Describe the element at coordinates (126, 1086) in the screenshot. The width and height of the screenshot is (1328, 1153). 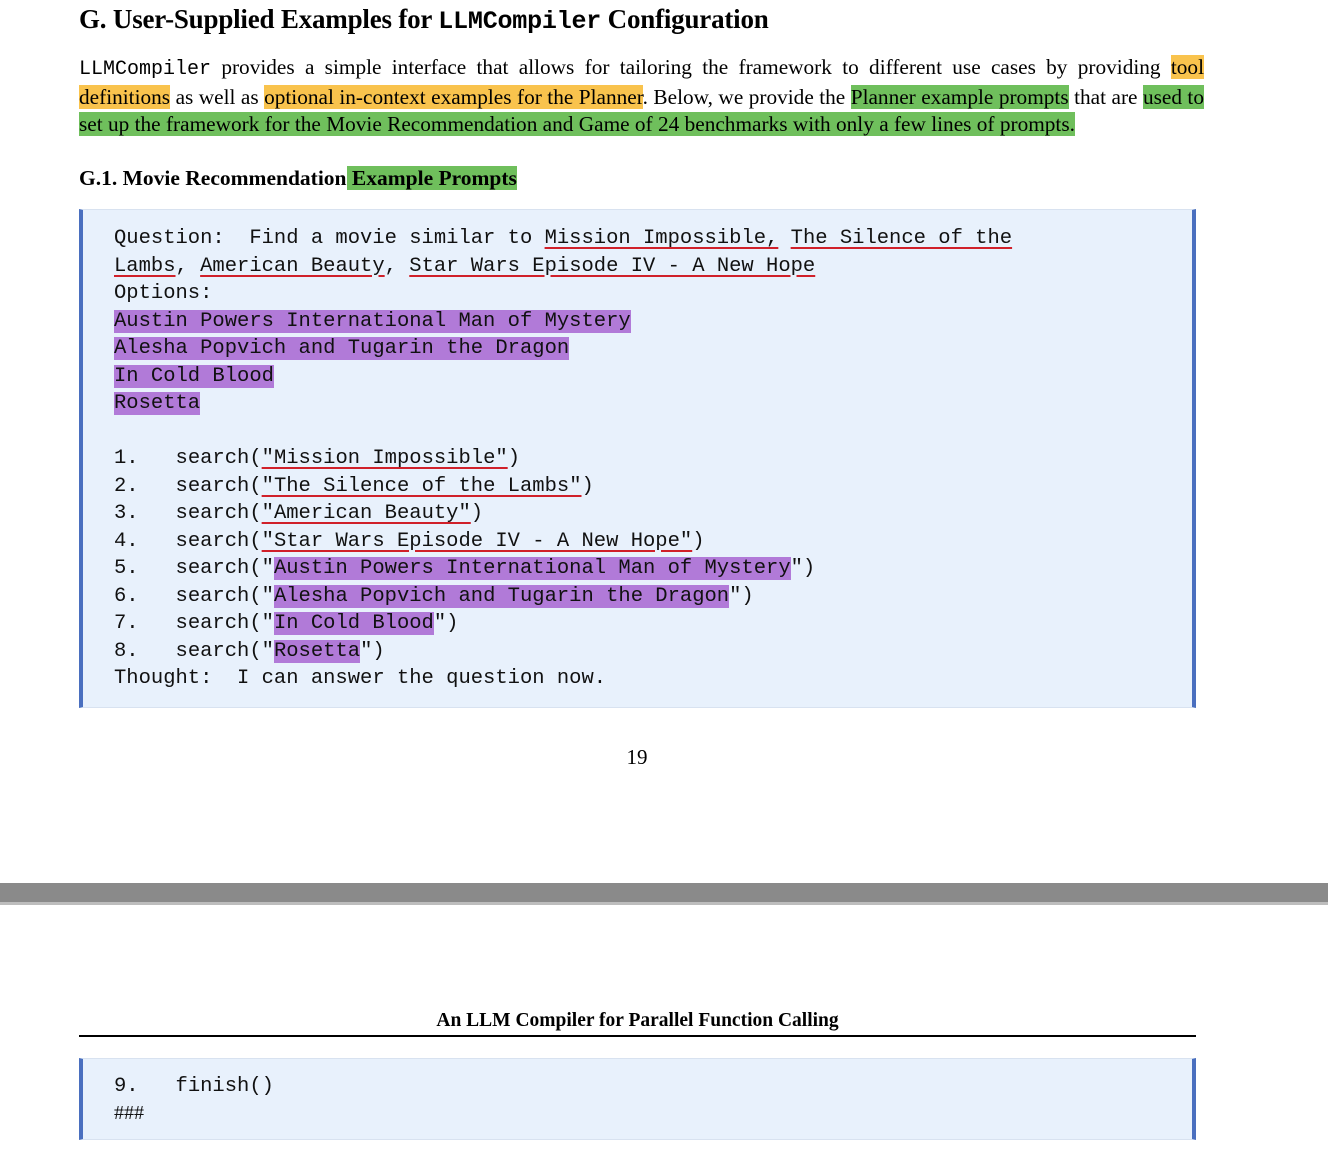
I see `step-number: 9.` at that location.